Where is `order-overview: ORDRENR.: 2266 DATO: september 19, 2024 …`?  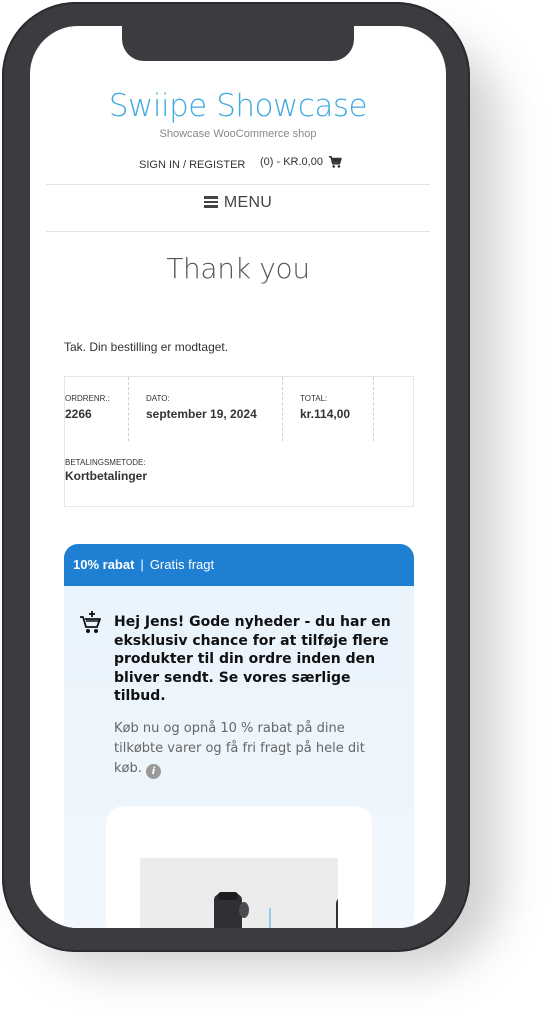 order-overview: ORDRENR.: 2266 DATO: september 19, 2024 … is located at coordinates (239, 441).